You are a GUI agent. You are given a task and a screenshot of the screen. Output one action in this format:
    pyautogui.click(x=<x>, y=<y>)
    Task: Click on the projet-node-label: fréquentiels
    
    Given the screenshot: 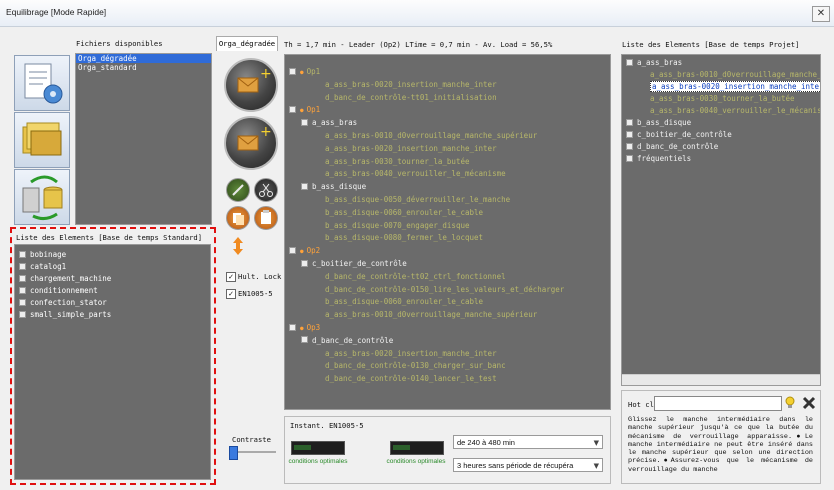 What is the action you would take?
    pyautogui.click(x=664, y=158)
    